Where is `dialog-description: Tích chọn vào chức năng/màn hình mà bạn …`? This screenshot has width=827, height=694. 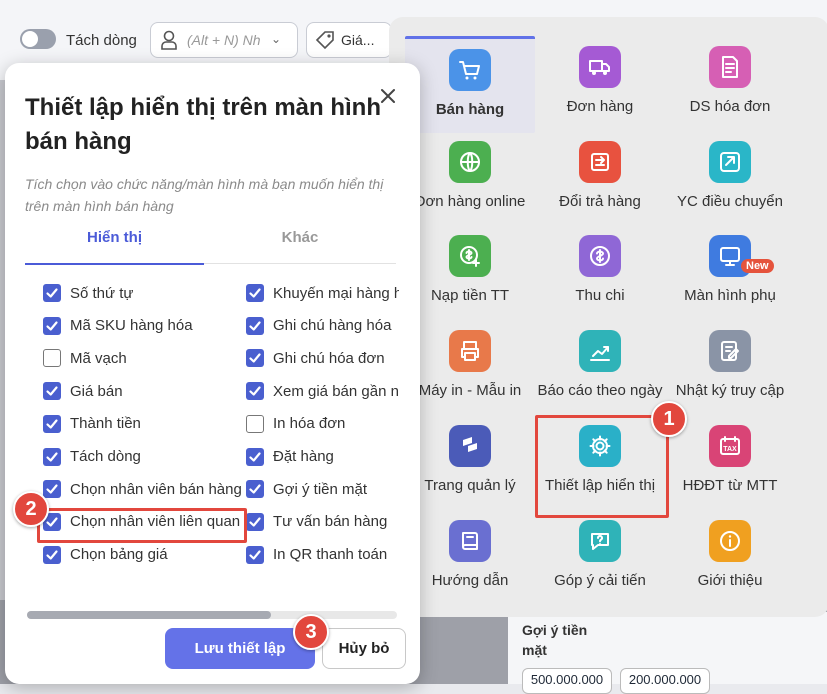
dialog-description: Tích chọn vào chức năng/màn hình mà bạn … is located at coordinates (204, 195).